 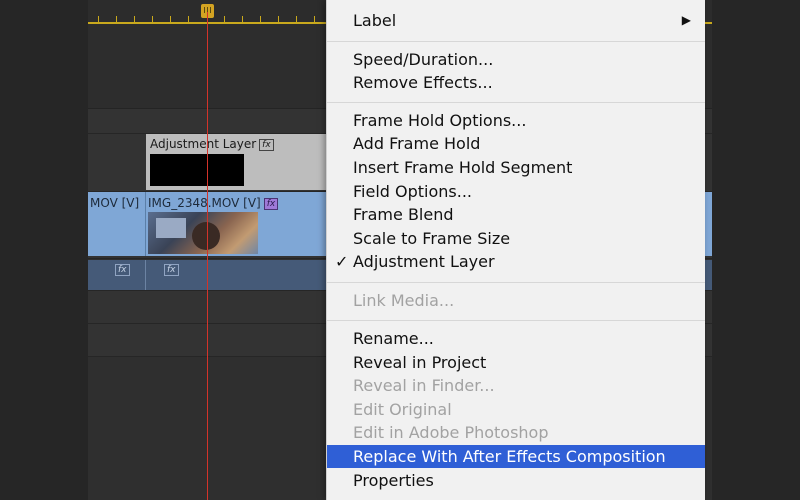 What do you see at coordinates (402, 409) in the screenshot?
I see `menu-item-text: Edit Original` at bounding box center [402, 409].